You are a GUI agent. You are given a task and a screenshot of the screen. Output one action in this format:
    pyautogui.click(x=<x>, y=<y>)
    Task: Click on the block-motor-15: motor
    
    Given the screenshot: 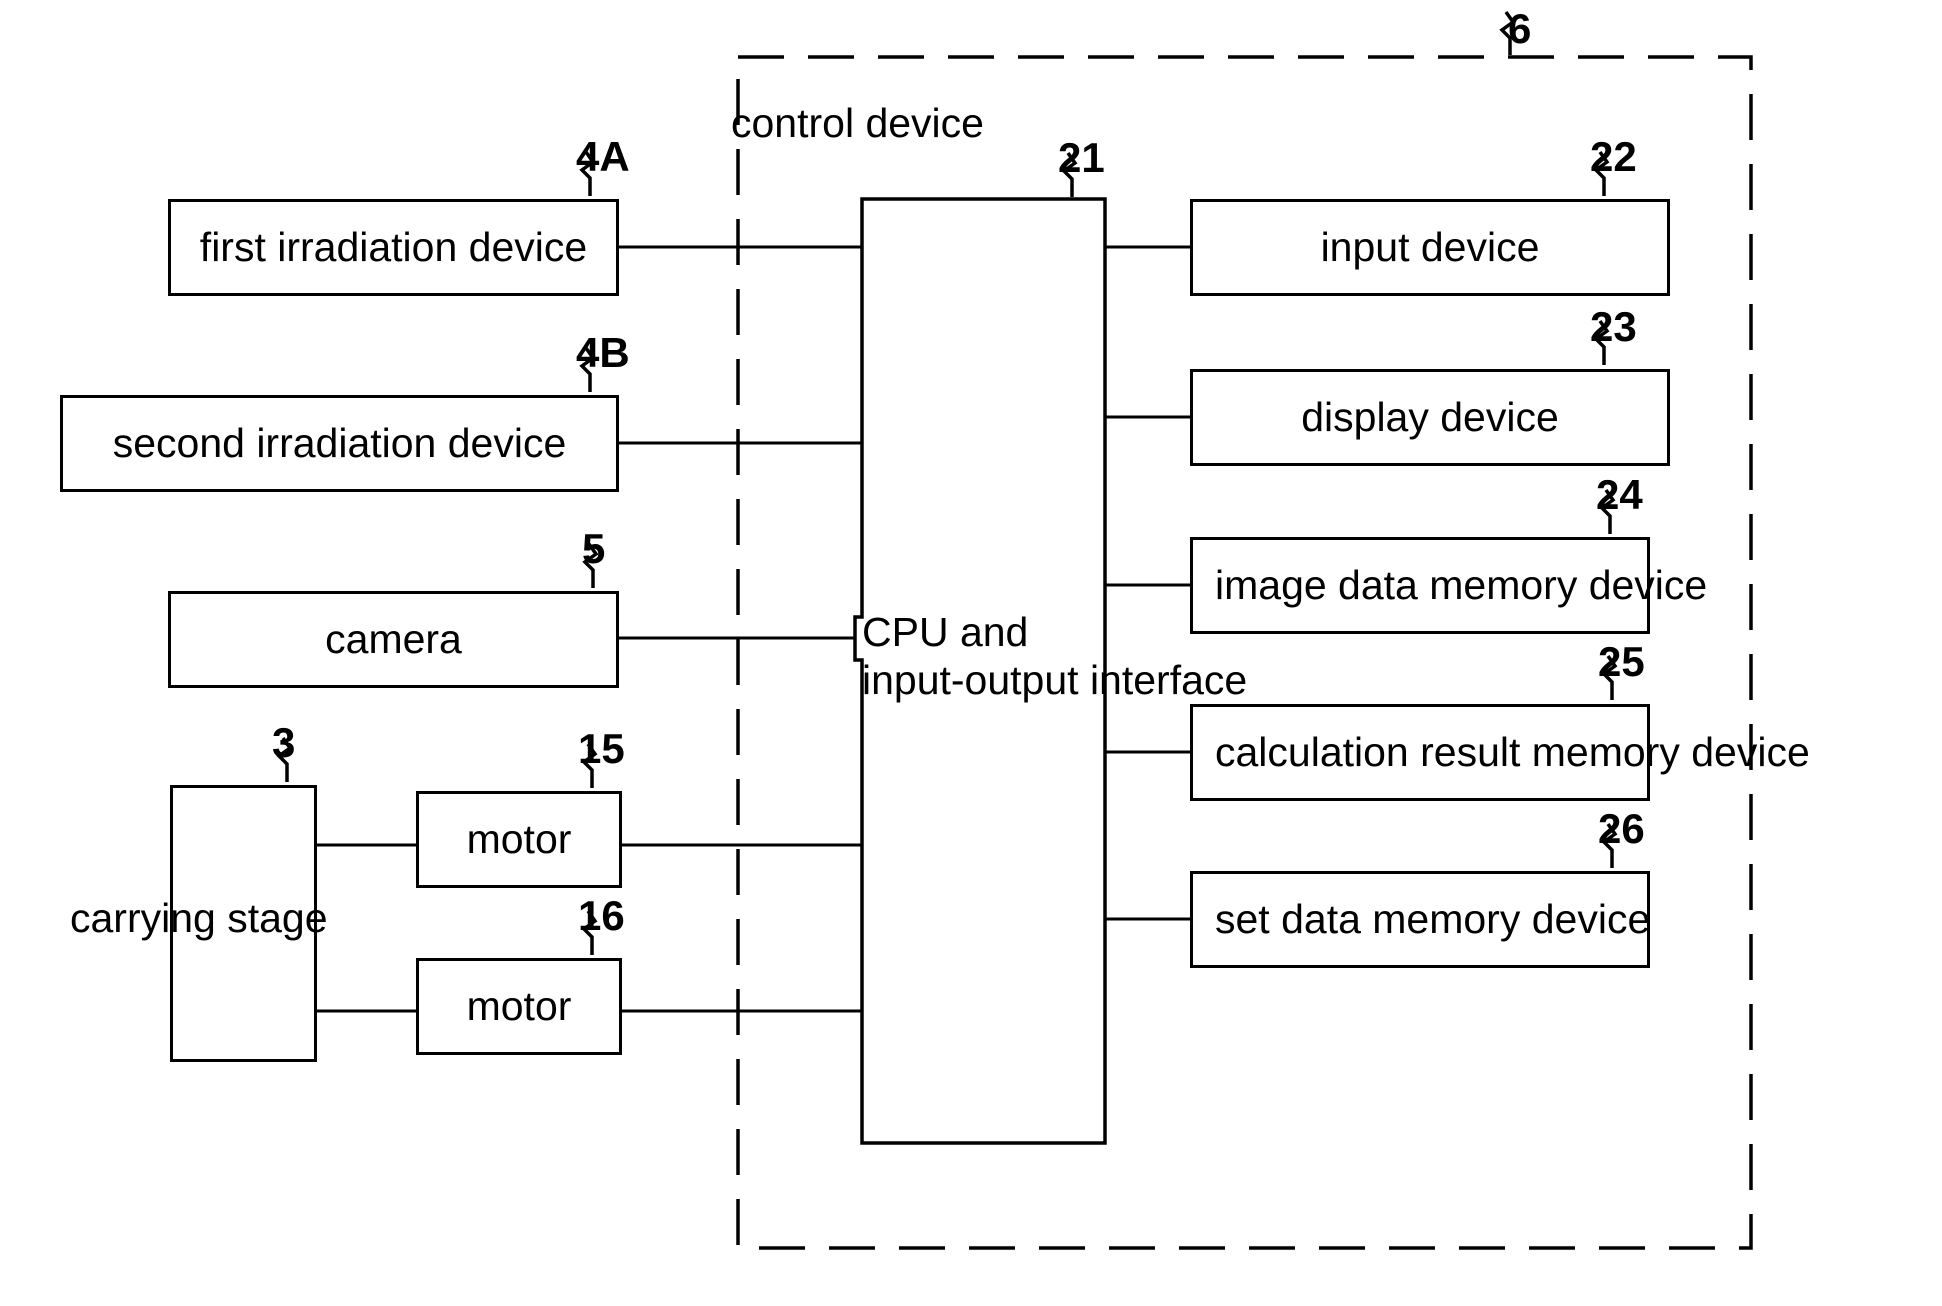 What is the action you would take?
    pyautogui.click(x=519, y=839)
    